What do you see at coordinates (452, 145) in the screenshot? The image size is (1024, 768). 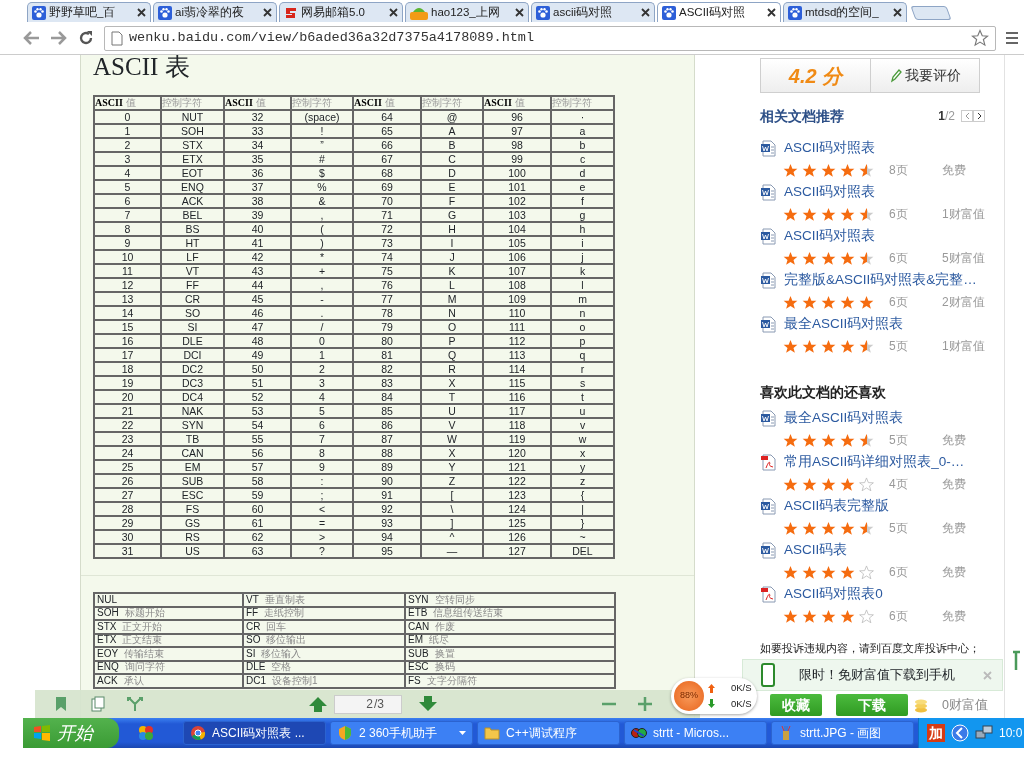 I see `table-cell: B` at bounding box center [452, 145].